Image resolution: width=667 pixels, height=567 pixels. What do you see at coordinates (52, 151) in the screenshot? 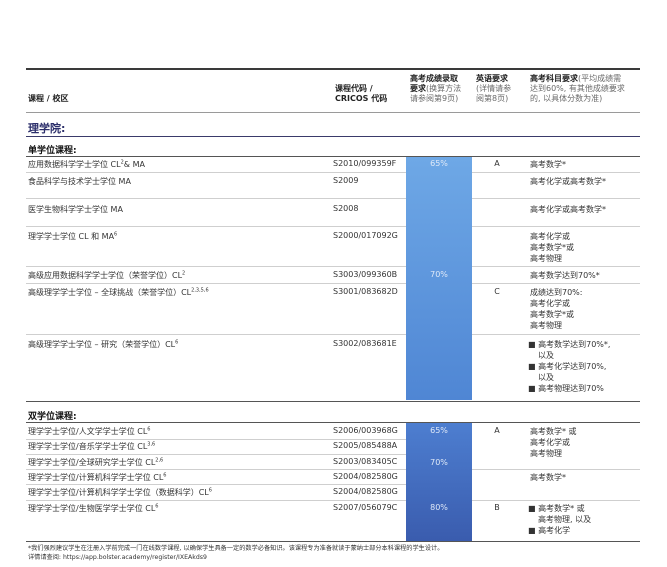
I see `single-degree-title: 单学位课程:` at bounding box center [52, 151].